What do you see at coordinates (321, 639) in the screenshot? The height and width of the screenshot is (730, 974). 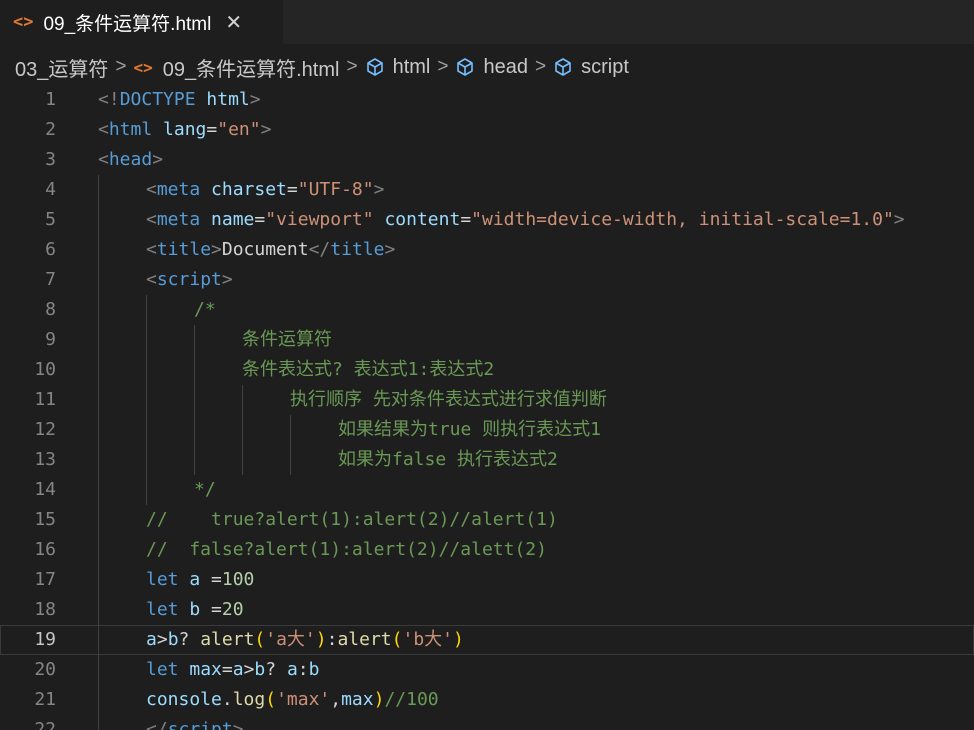 I see `code-token: )` at bounding box center [321, 639].